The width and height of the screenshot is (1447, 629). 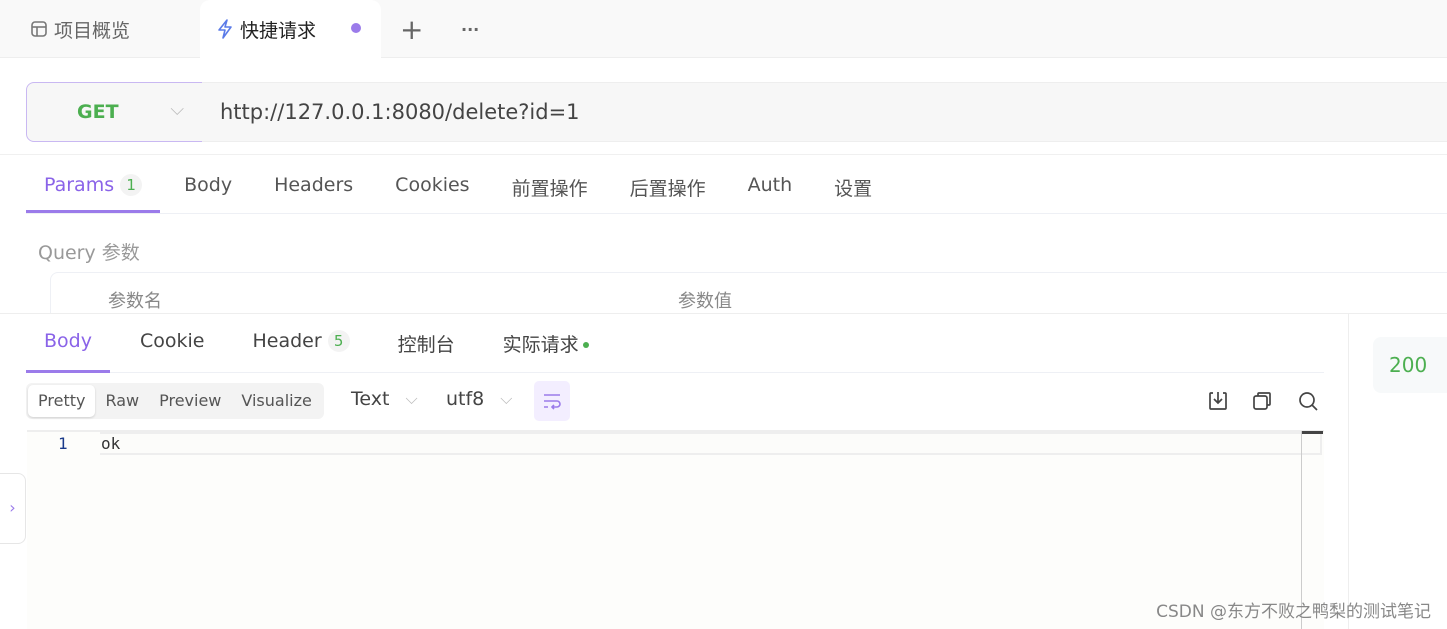 I want to click on tab-response-header: Header 5, so click(x=301, y=346).